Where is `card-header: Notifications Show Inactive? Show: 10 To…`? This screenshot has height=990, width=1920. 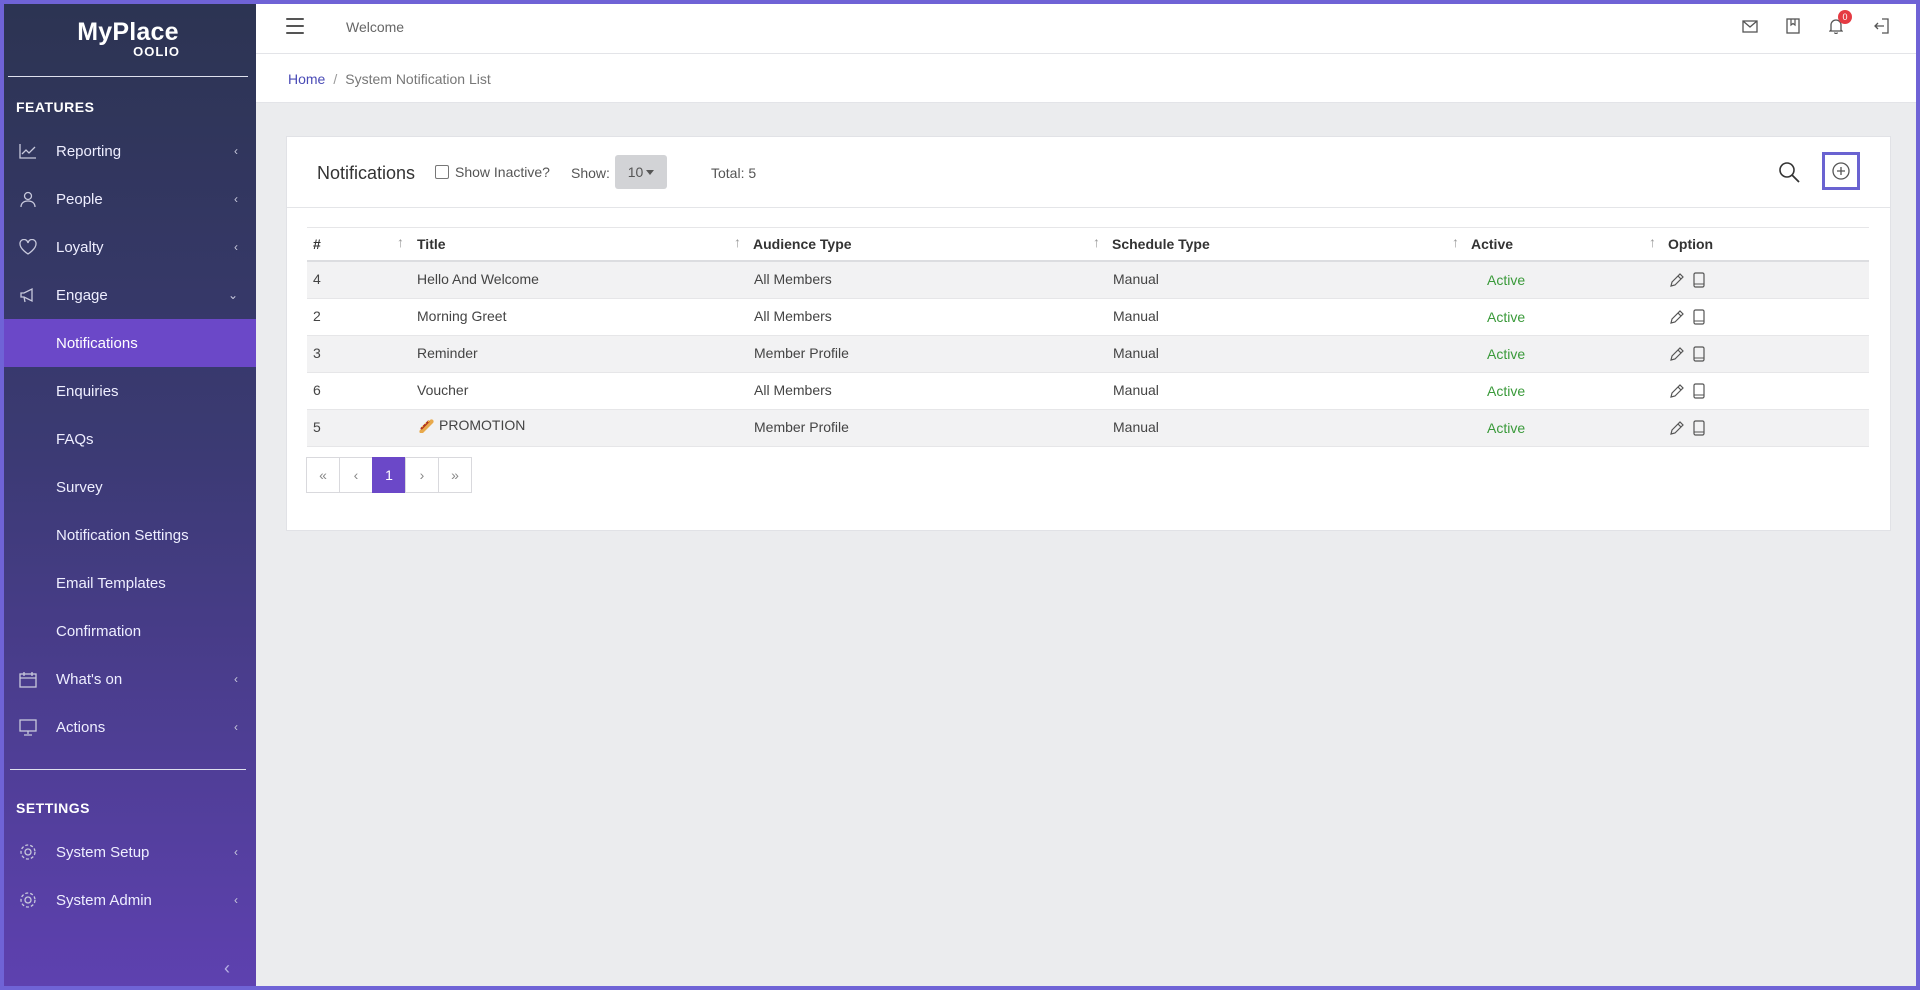 card-header: Notifications Show Inactive? Show: 10 To… is located at coordinates (1088, 172).